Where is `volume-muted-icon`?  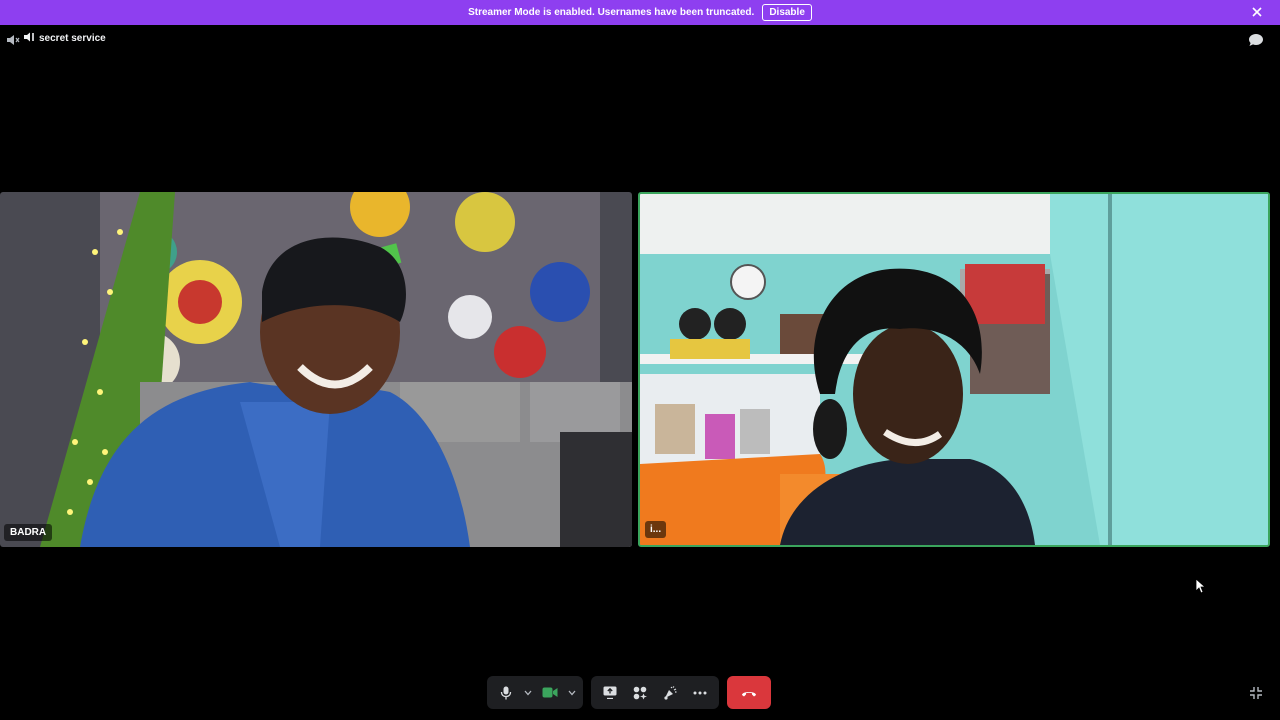
volume-muted-icon is located at coordinates (13, 40).